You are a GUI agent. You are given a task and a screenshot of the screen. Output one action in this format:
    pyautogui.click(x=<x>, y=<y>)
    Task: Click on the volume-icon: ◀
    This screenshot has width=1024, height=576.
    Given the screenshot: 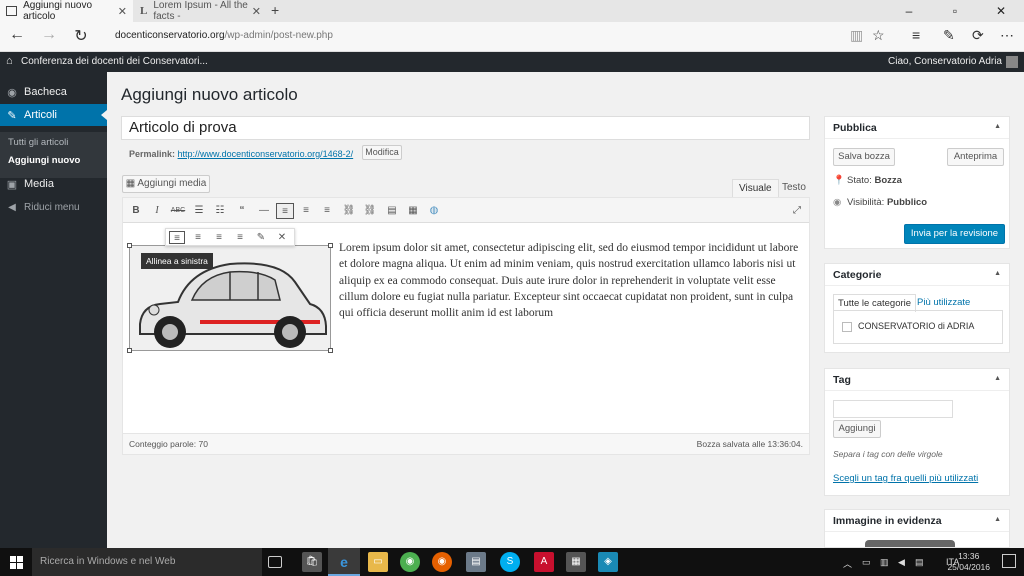 What is the action you would take?
    pyautogui.click(x=901, y=562)
    